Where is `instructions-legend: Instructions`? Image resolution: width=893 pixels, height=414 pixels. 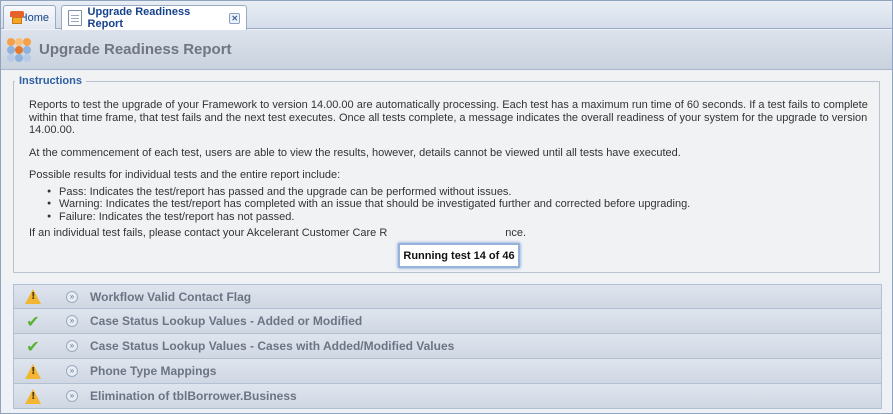
instructions-legend: Instructions is located at coordinates (50, 81).